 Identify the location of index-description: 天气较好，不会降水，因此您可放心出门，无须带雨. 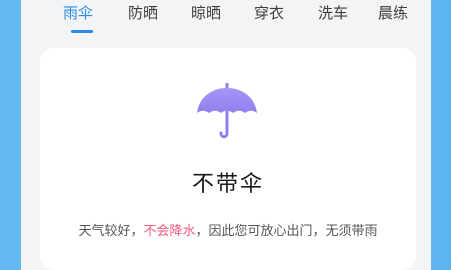
(228, 229).